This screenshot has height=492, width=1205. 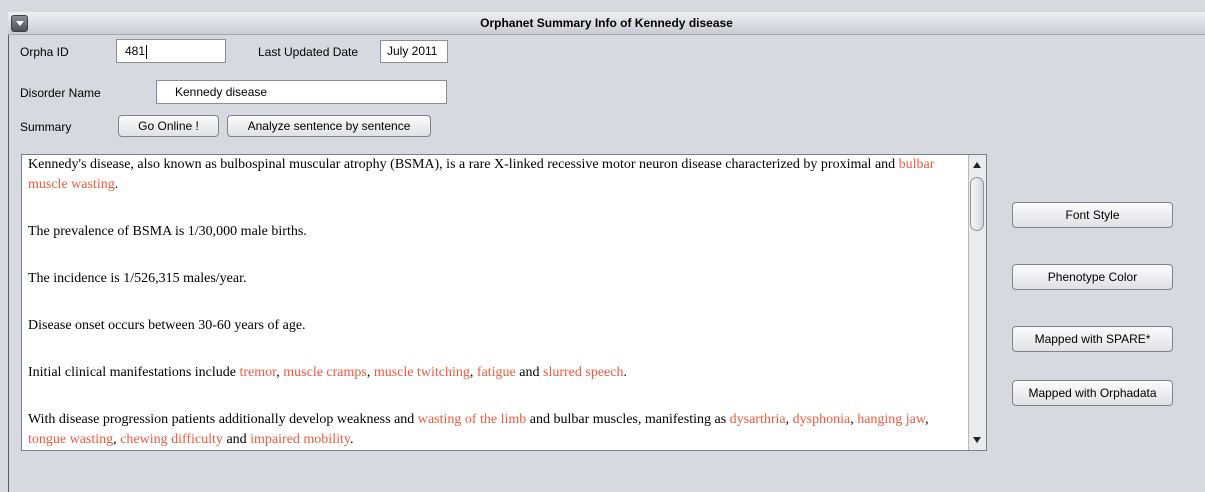 What do you see at coordinates (135, 51) in the screenshot?
I see `orpha-id-value: 481` at bounding box center [135, 51].